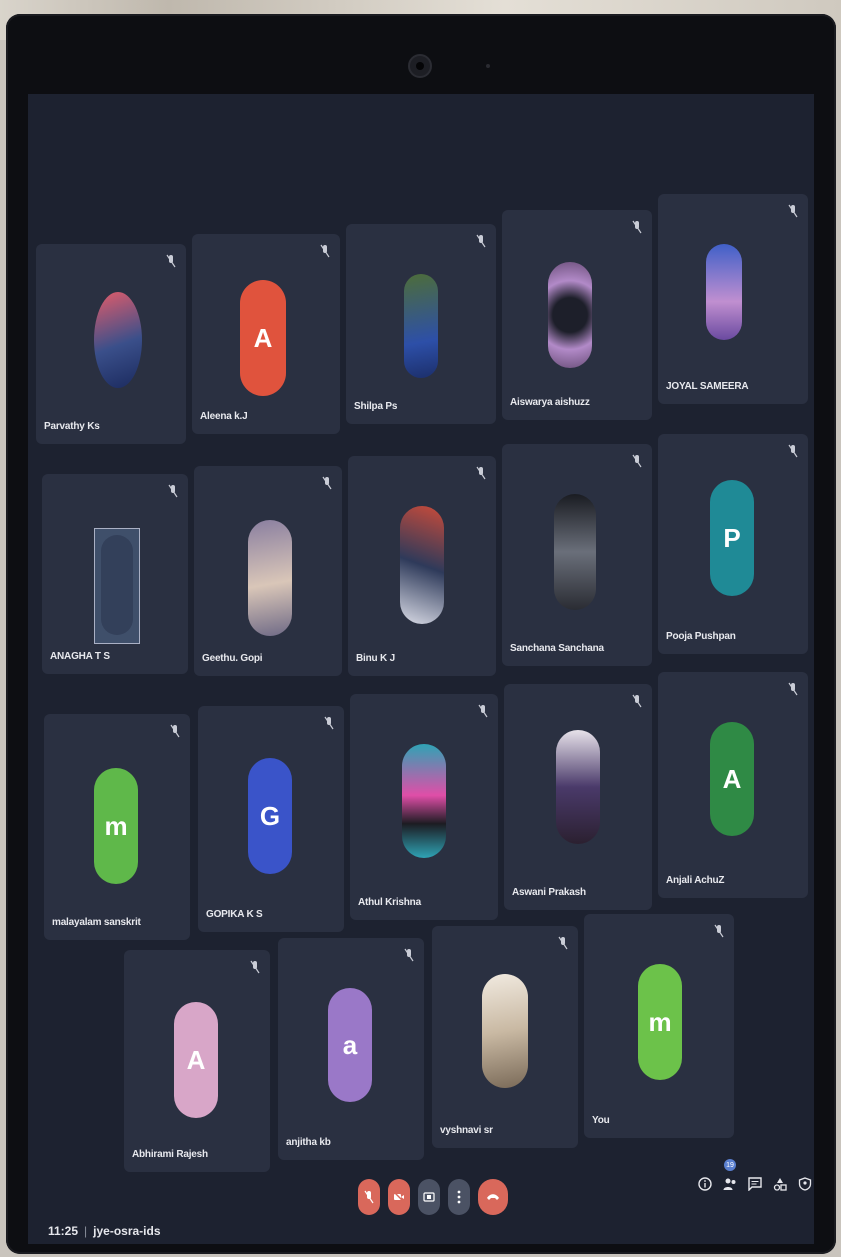 The image size is (841, 1257). What do you see at coordinates (488, 66) in the screenshot?
I see `laptop-mic` at bounding box center [488, 66].